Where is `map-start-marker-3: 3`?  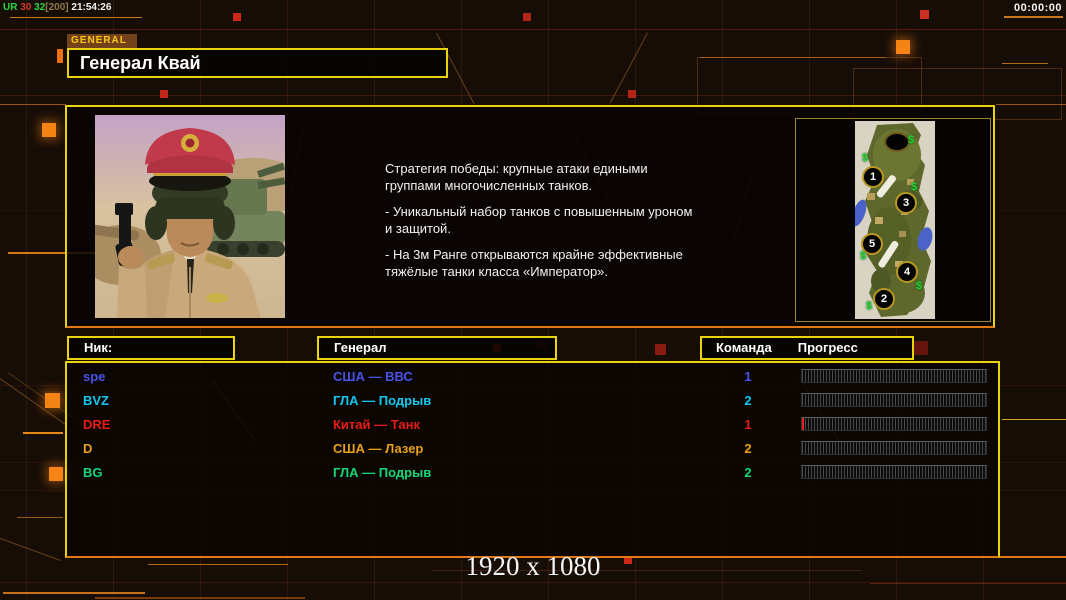
map-start-marker-3: 3 is located at coordinates (906, 203).